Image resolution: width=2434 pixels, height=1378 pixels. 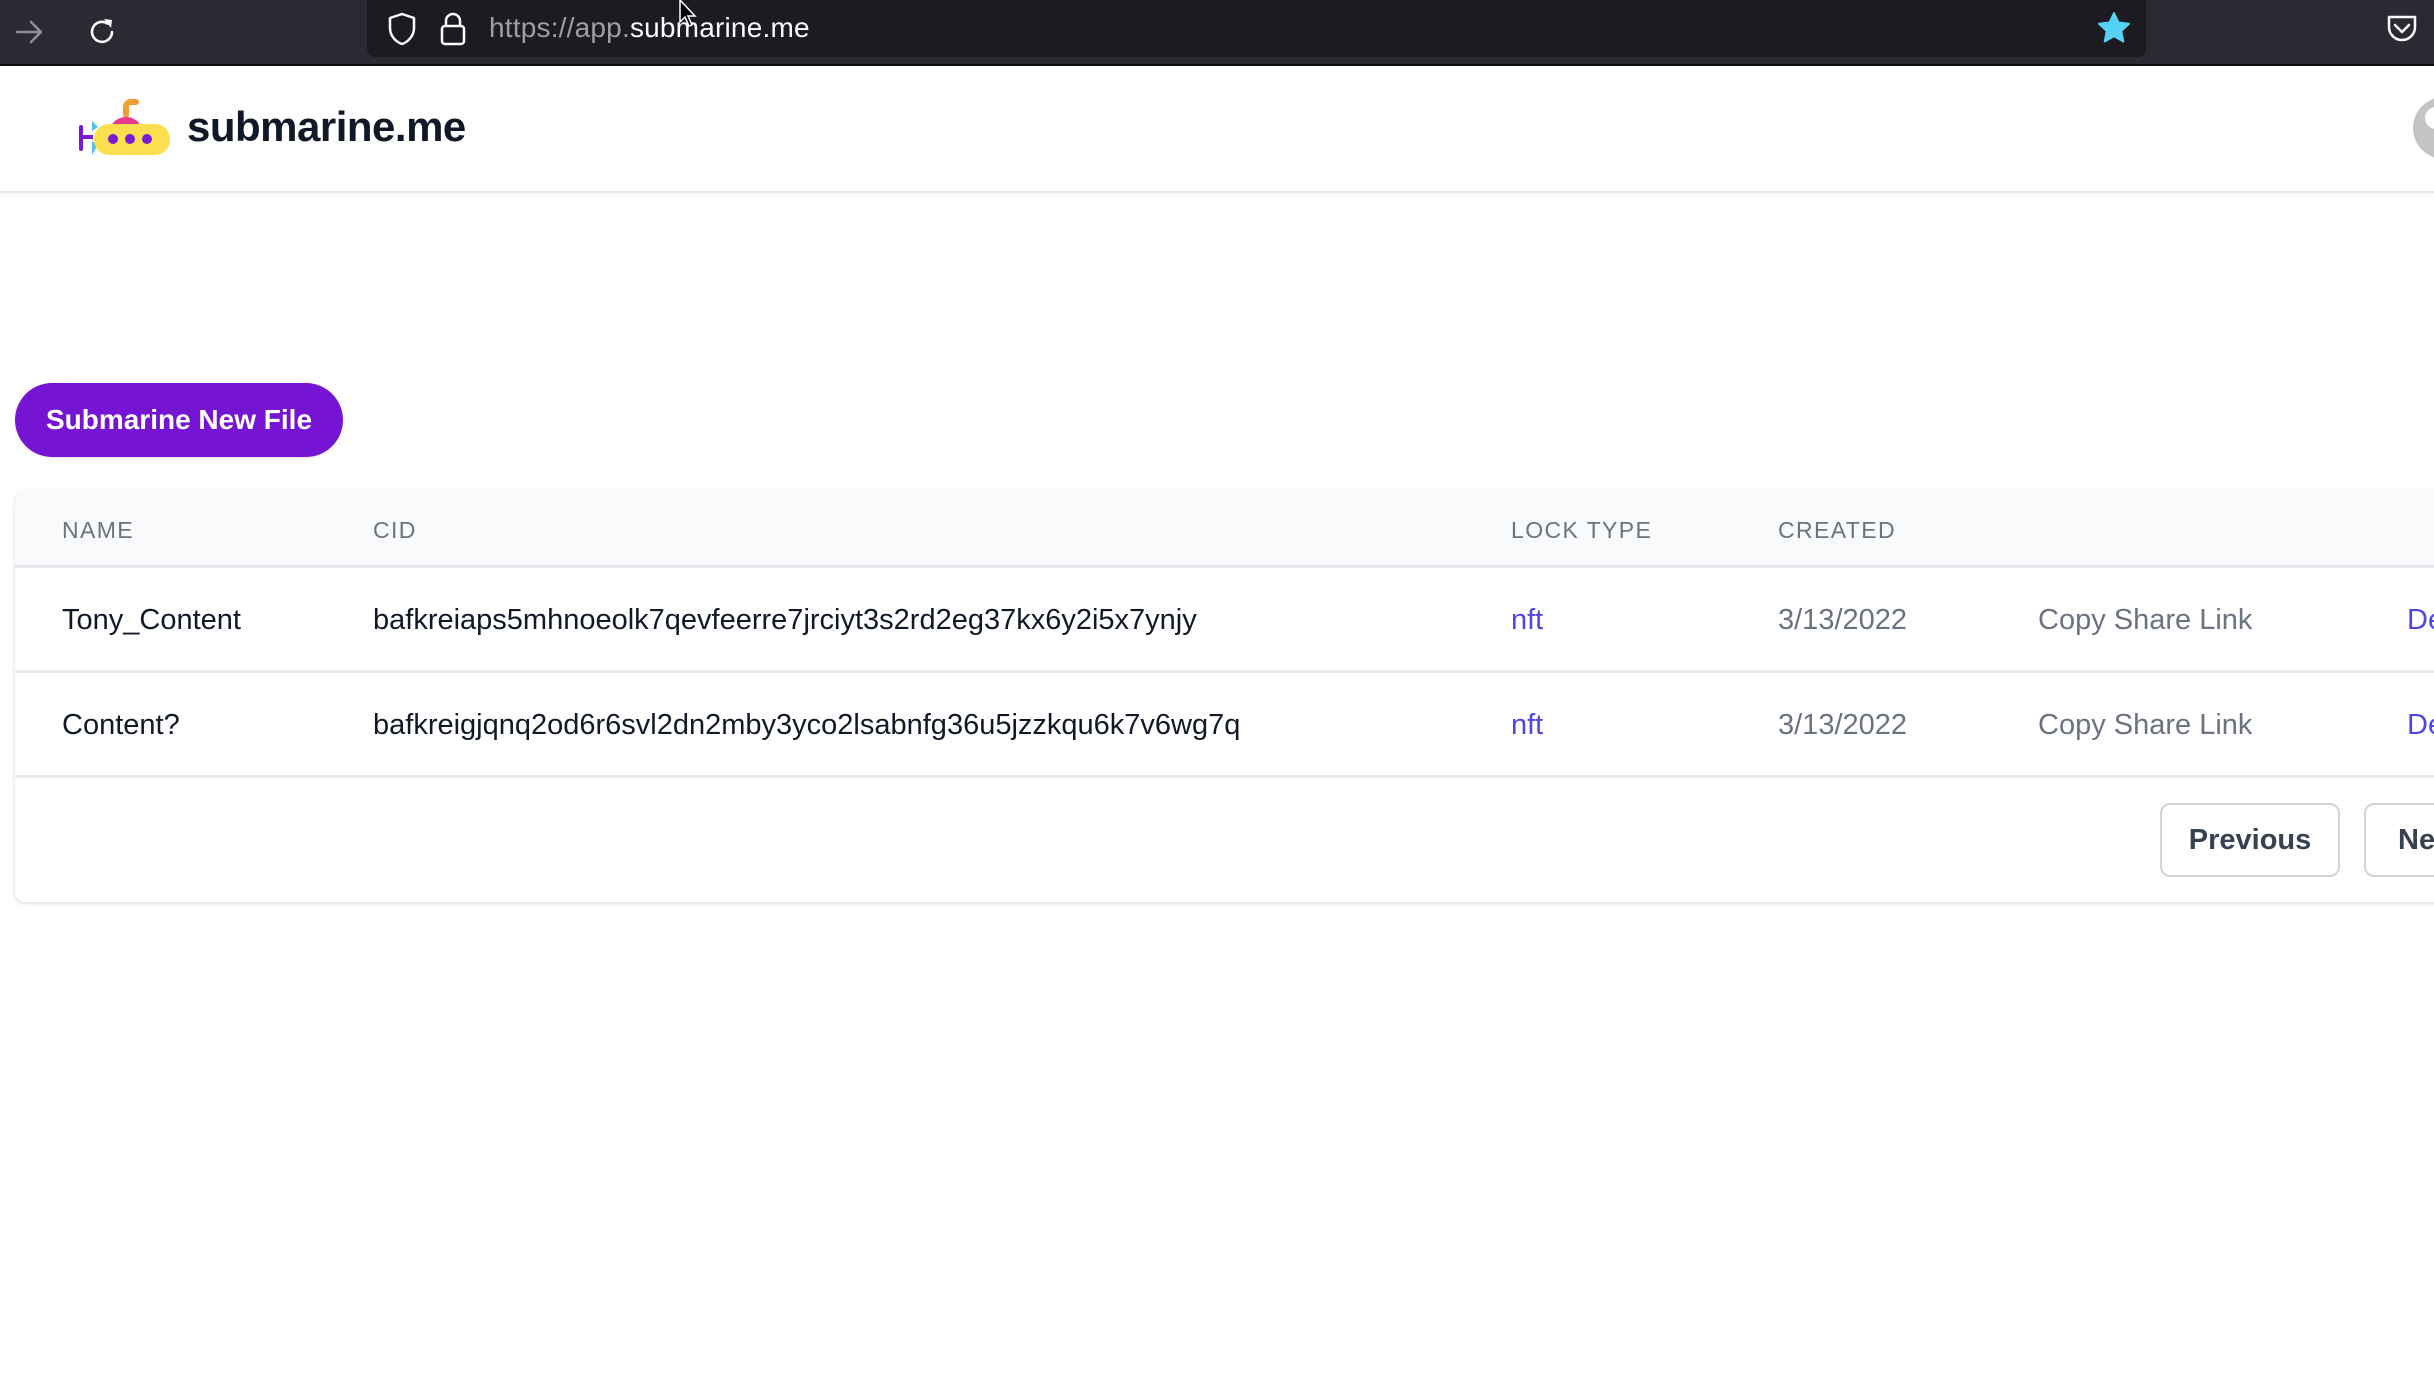 I want to click on table-header: NAME CID LOCK TYPE CREATED, so click(x=1224, y=529).